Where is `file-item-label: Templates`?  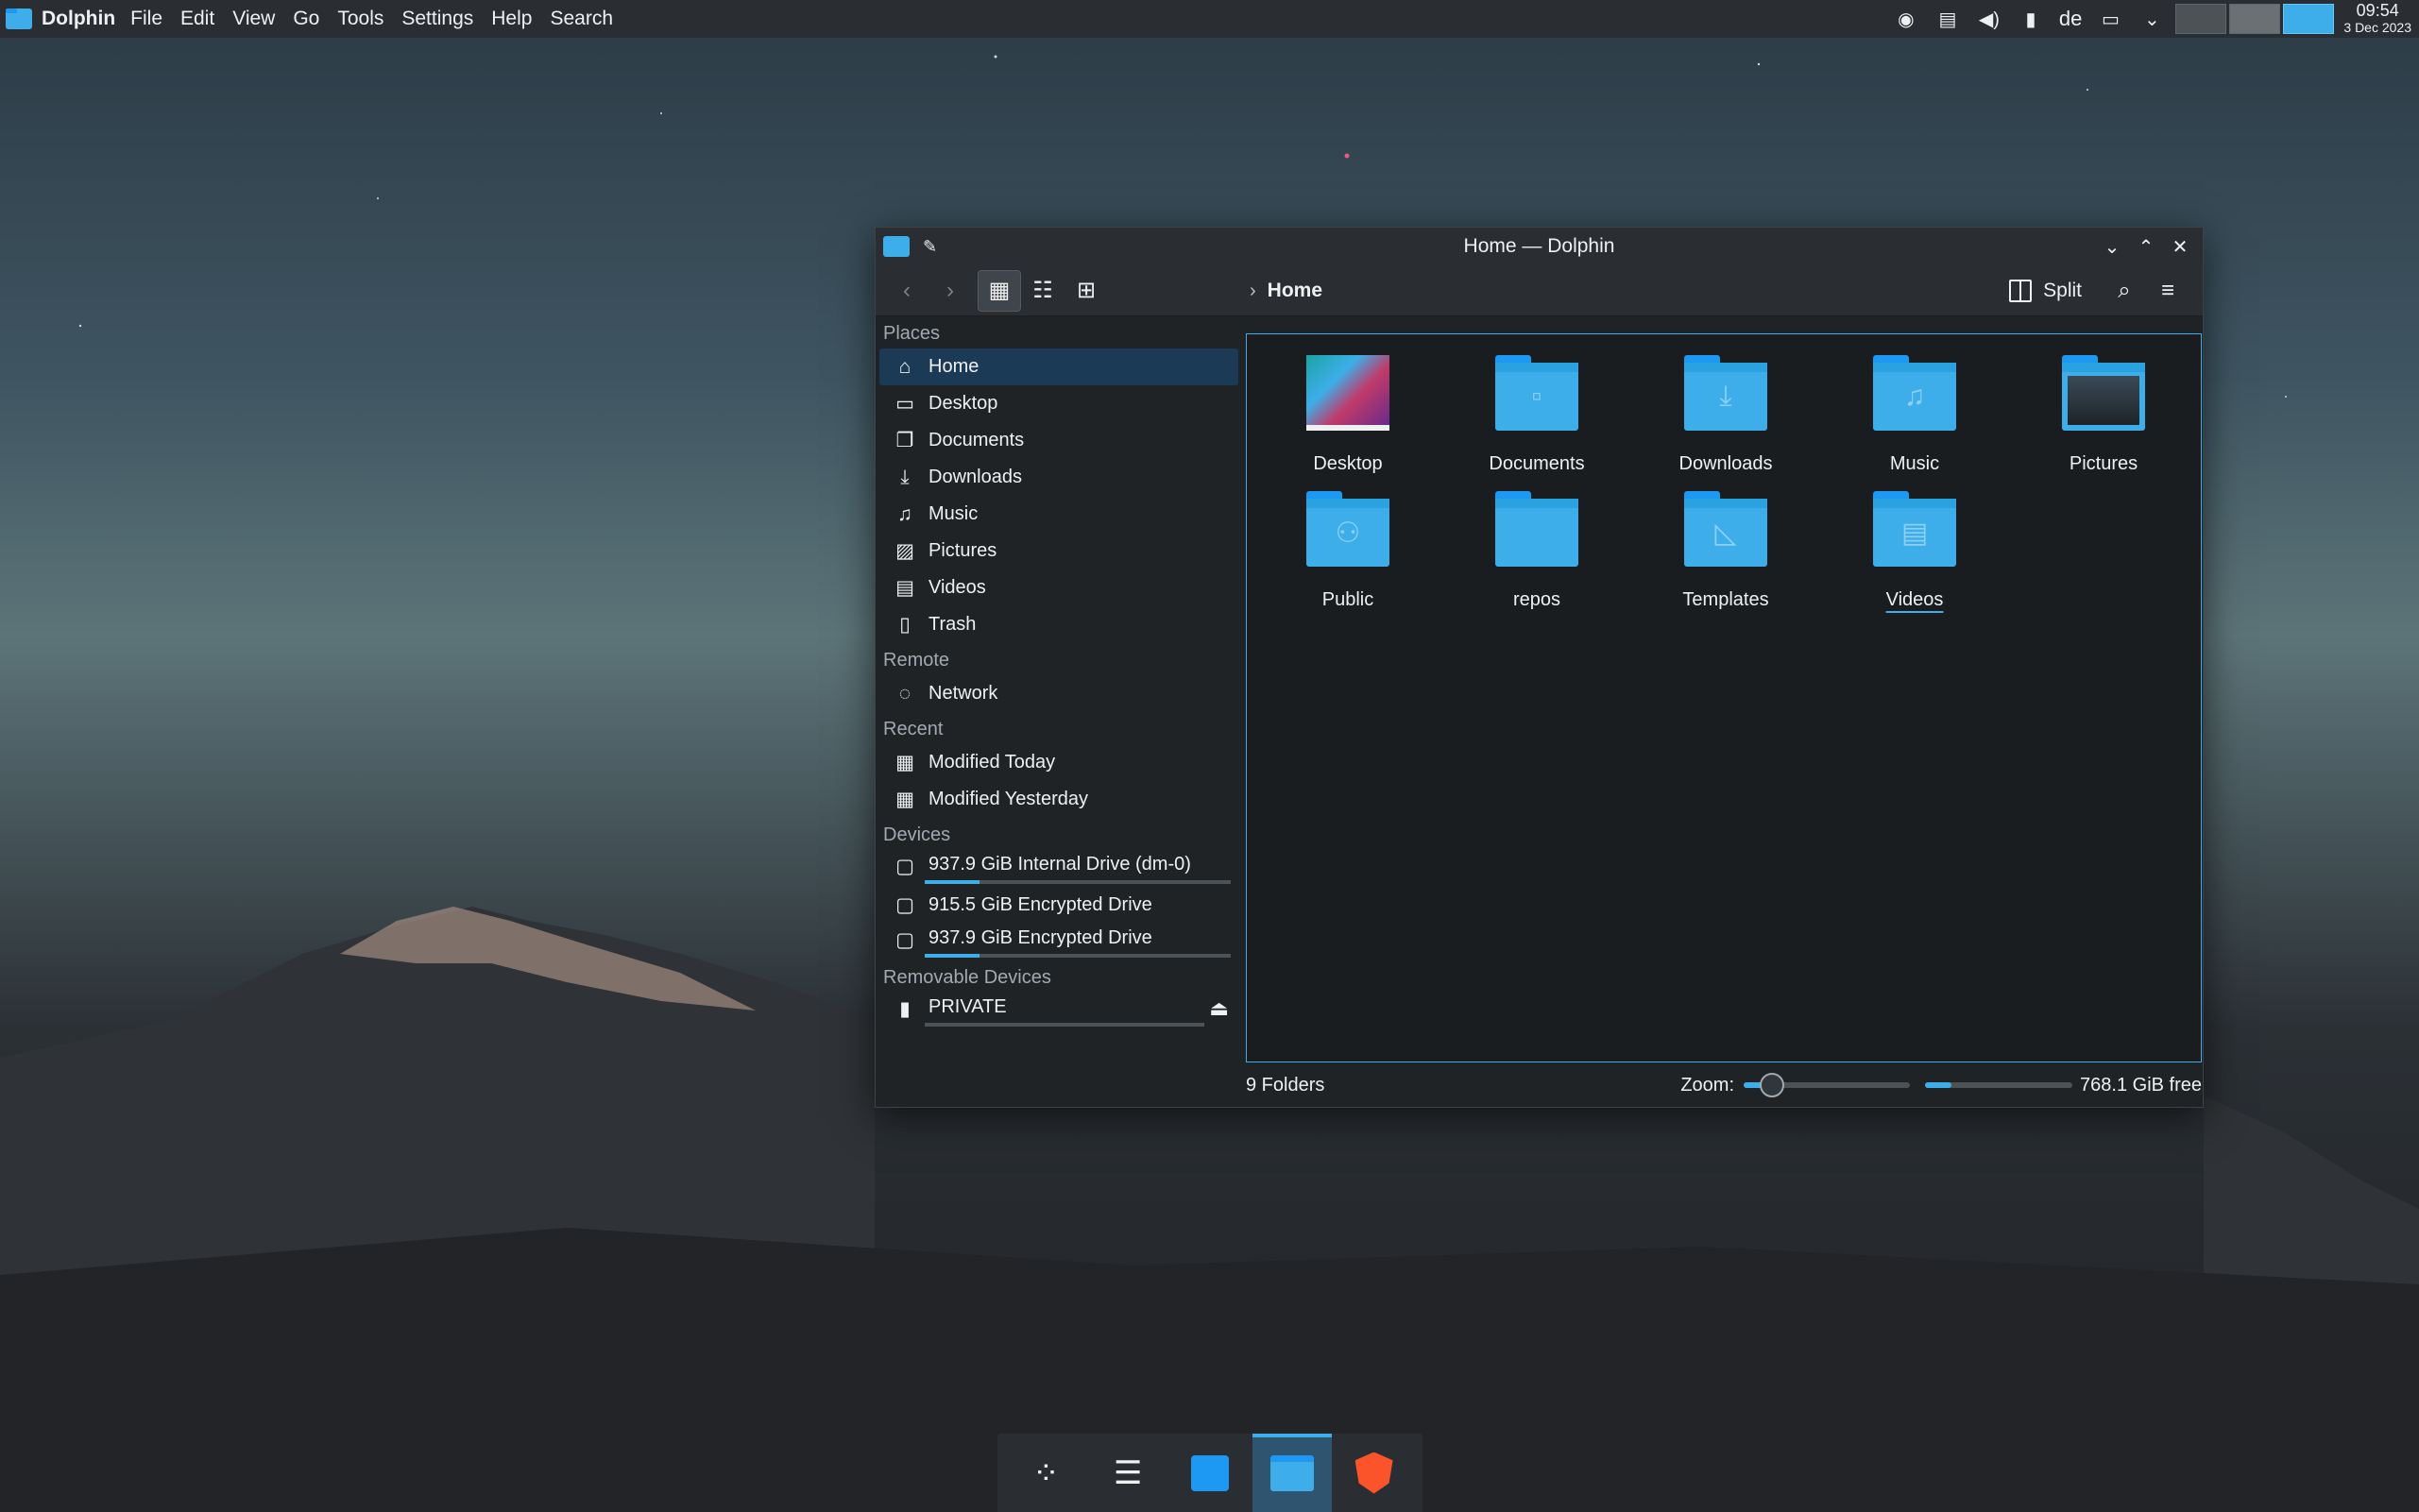 file-item-label: Templates is located at coordinates (1725, 599).